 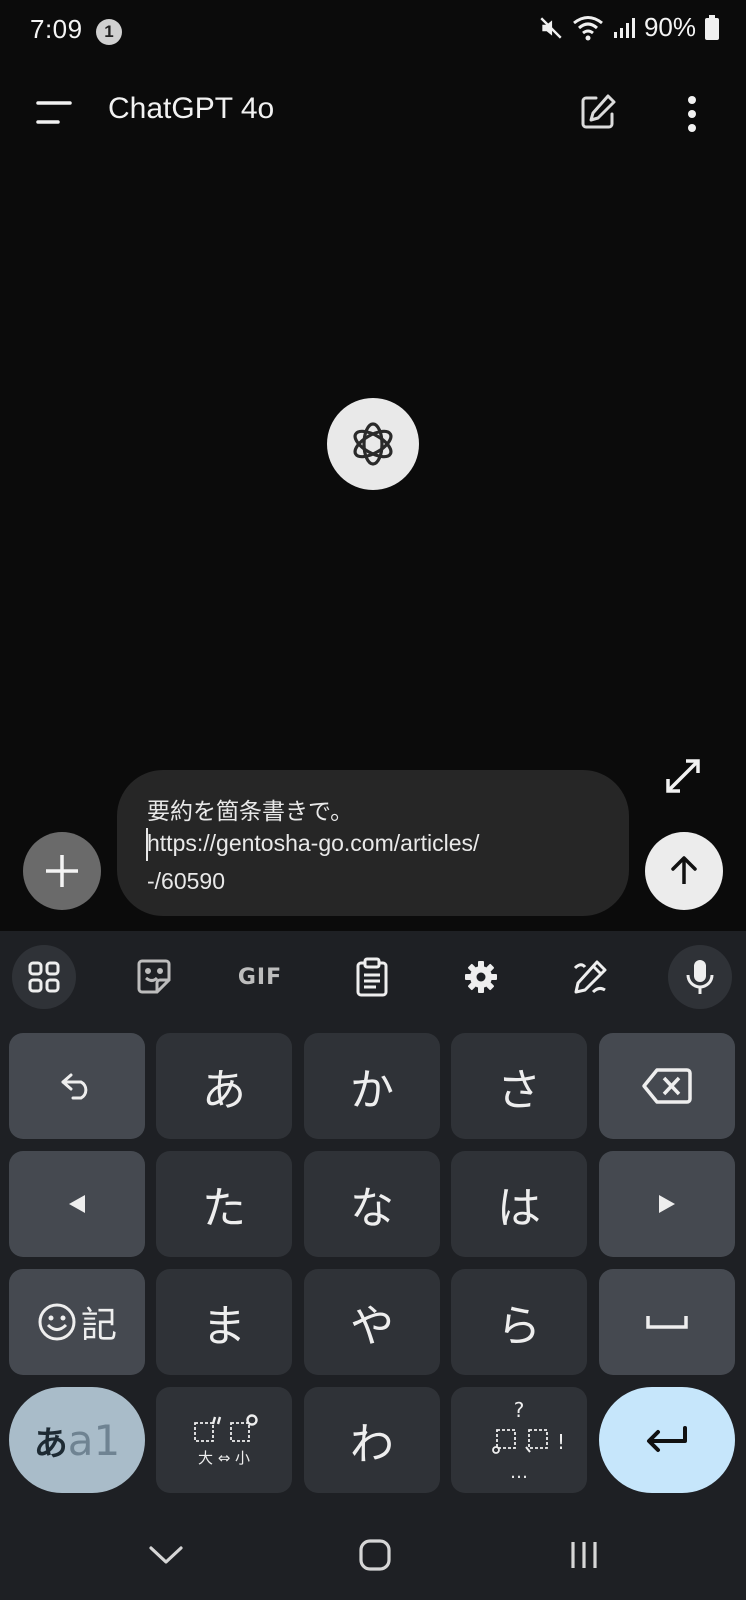 I want to click on cursor-right-key, so click(x=667, y=1204).